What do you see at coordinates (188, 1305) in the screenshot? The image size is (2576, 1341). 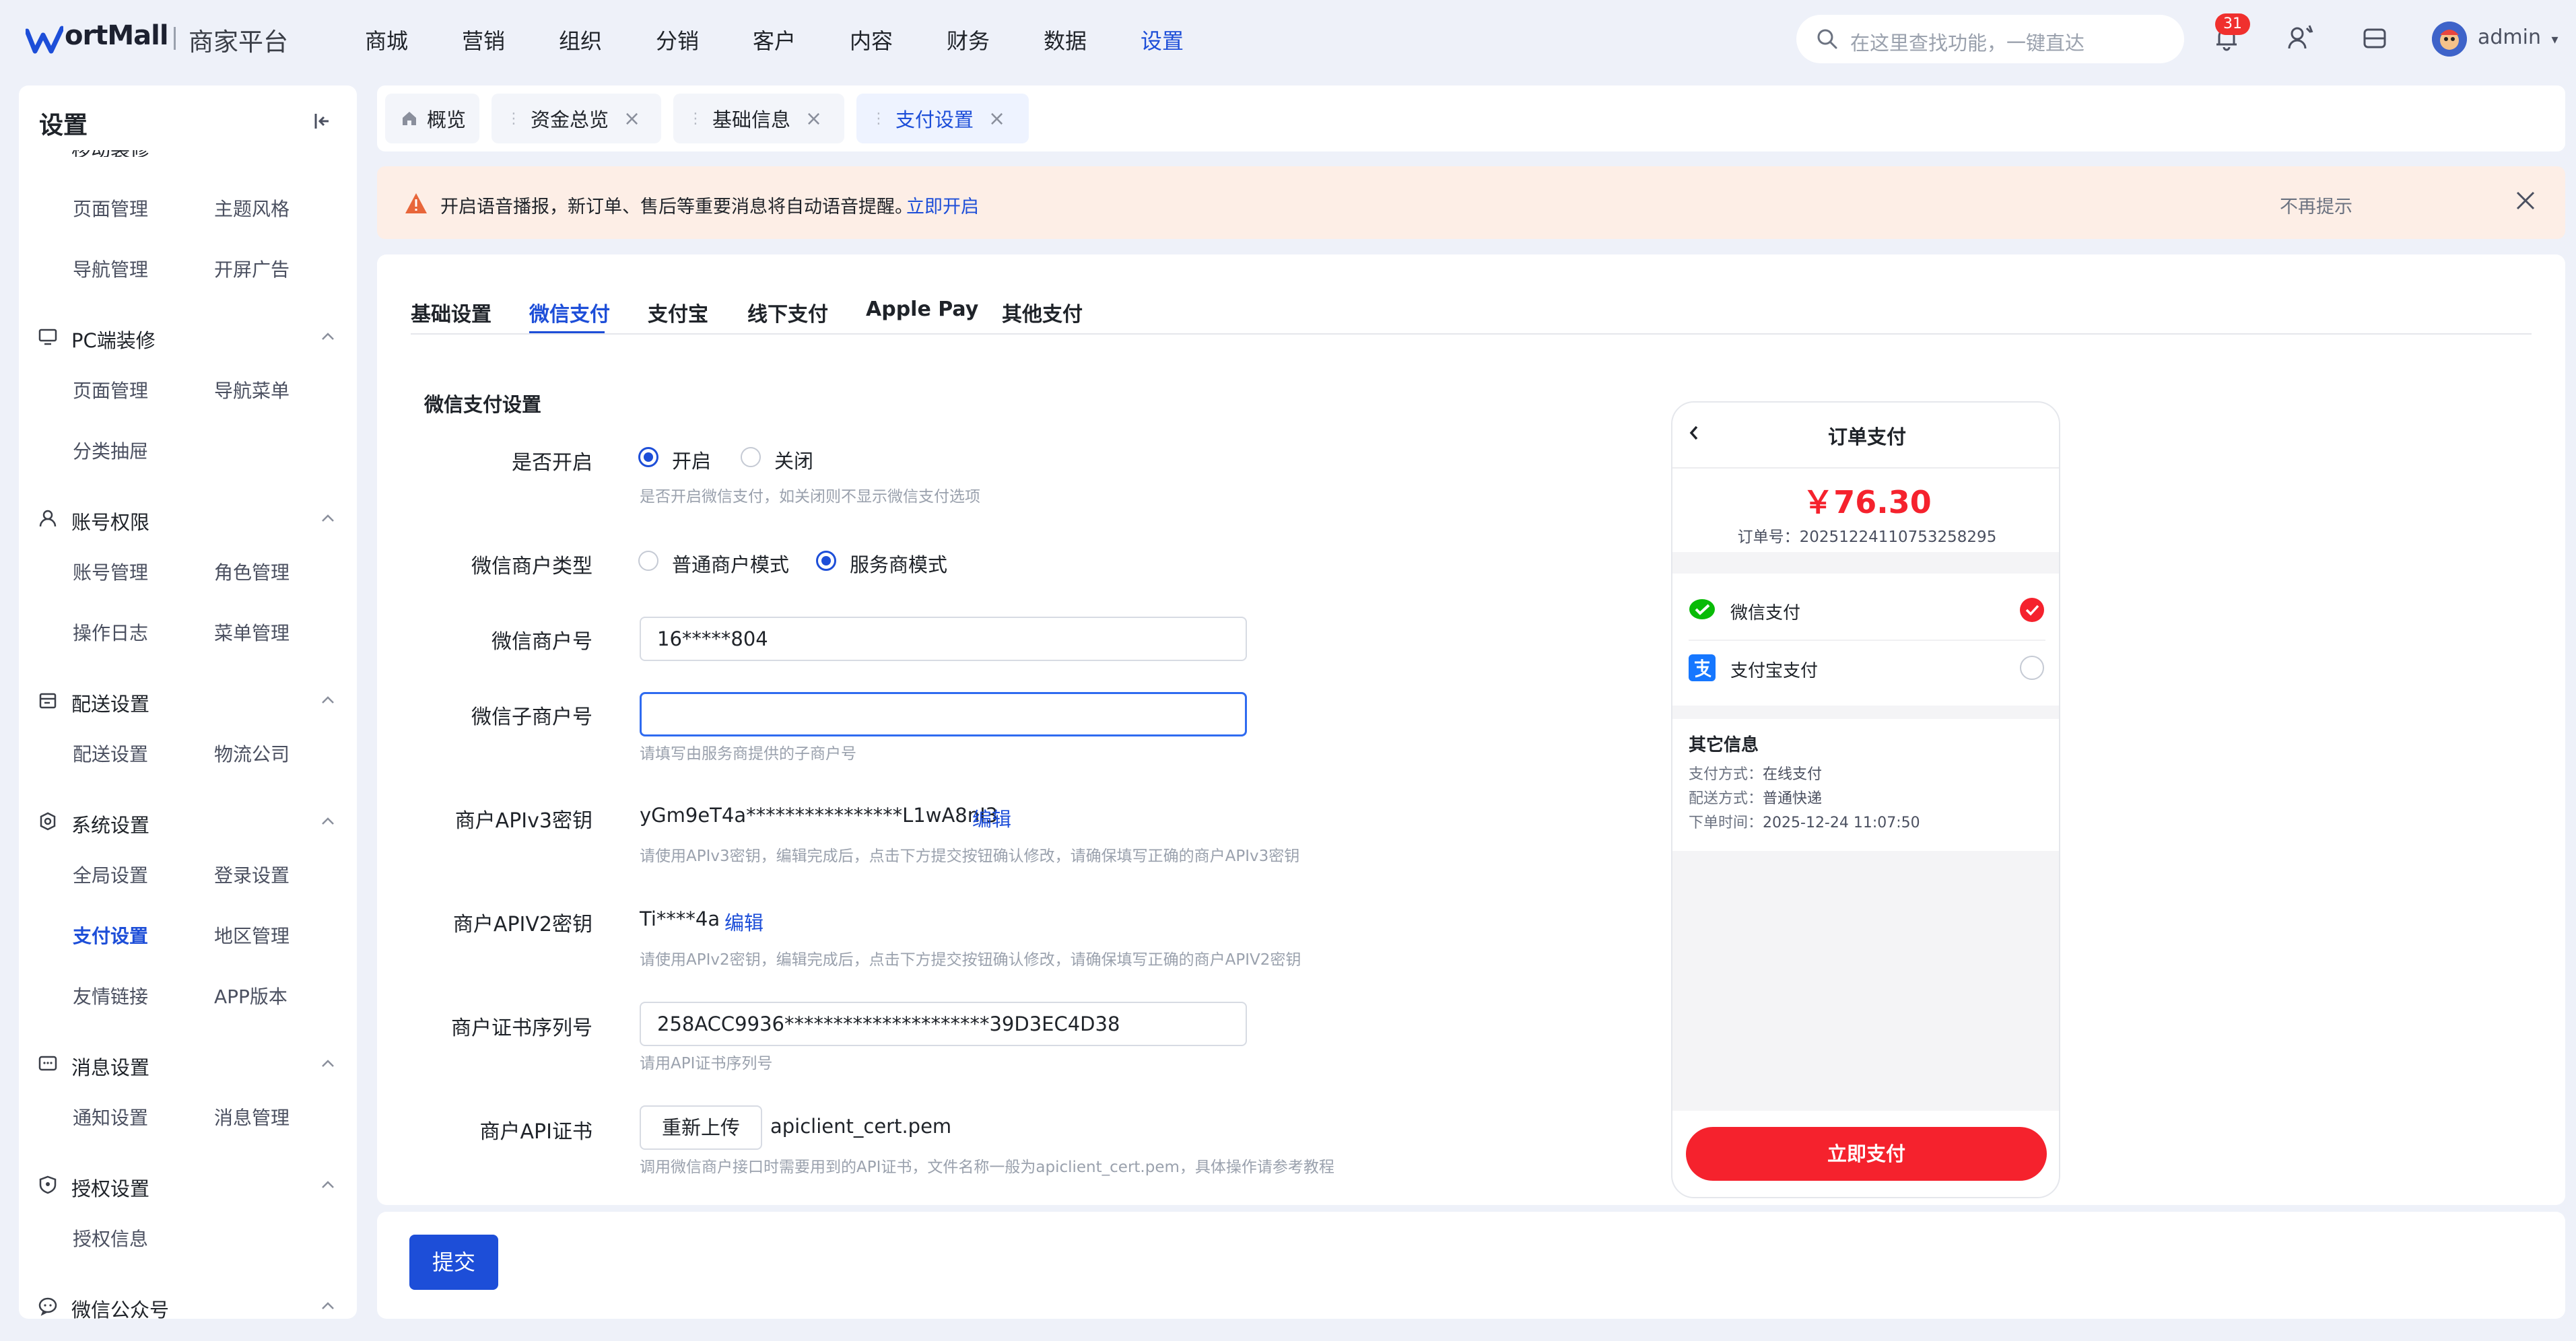 I see `sidebar-group-18: 微信公众号` at bounding box center [188, 1305].